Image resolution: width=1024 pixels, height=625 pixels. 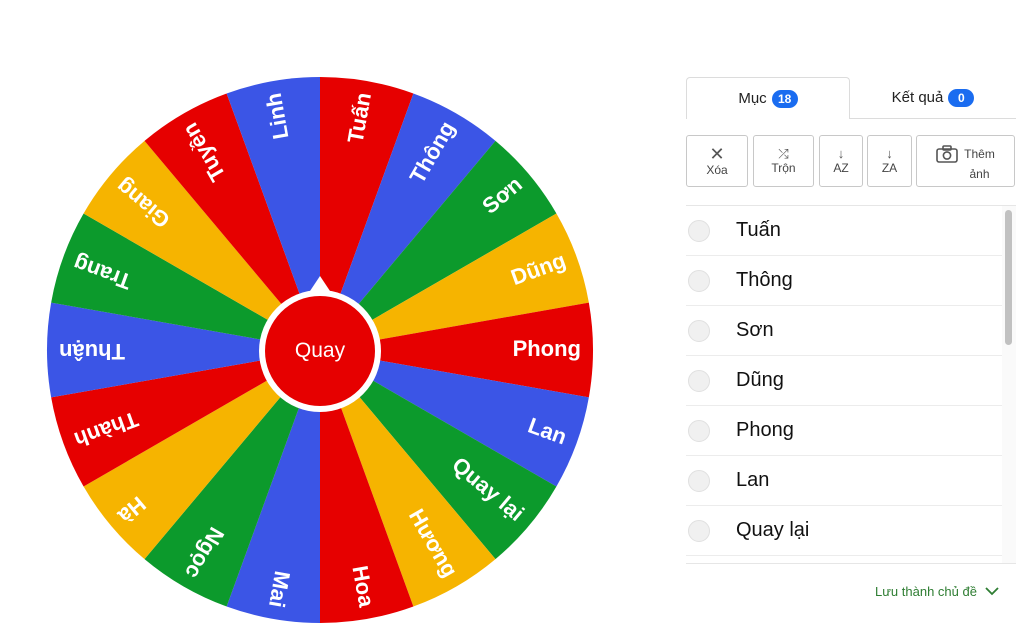 I want to click on shuffle-button: ⤮ Trộn, so click(x=783, y=161).